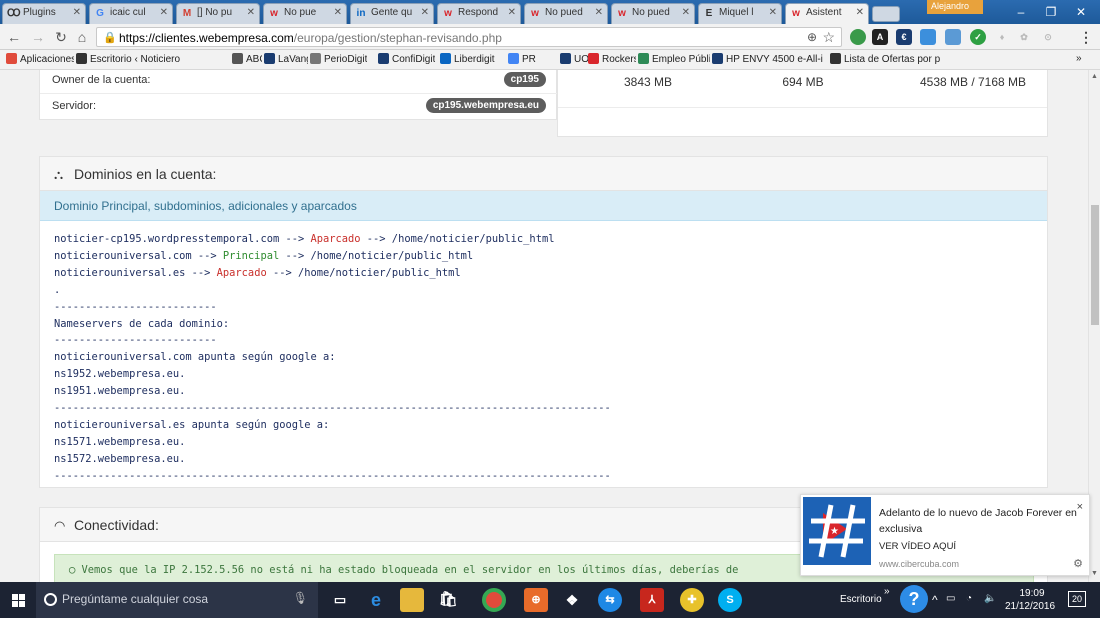 The height and width of the screenshot is (618, 1100). I want to click on bookmark-item: ConfiDigit, so click(406, 59).